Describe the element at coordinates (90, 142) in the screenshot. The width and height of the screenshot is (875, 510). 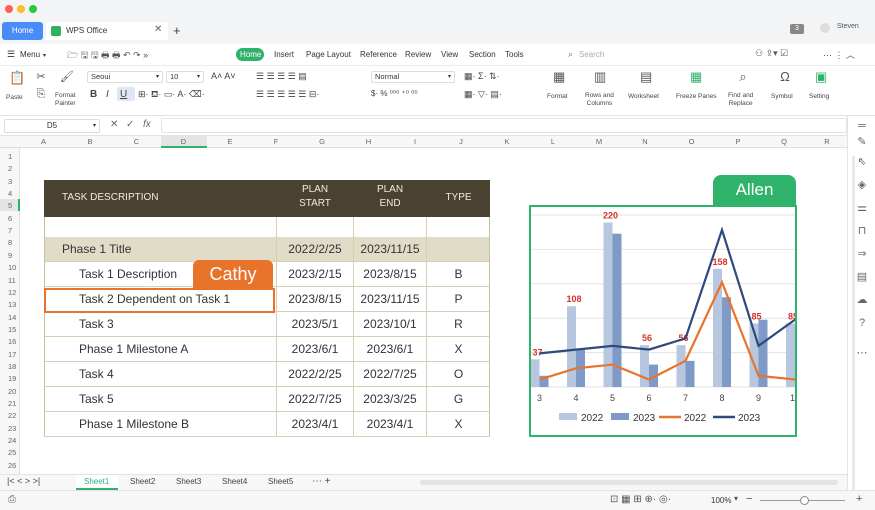
I see `column-header: B` at that location.